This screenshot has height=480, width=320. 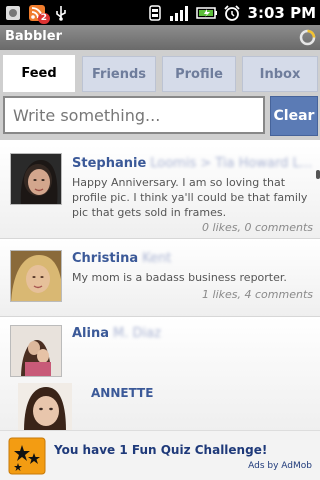 What do you see at coordinates (318, 174) in the screenshot?
I see `scrollbar` at bounding box center [318, 174].